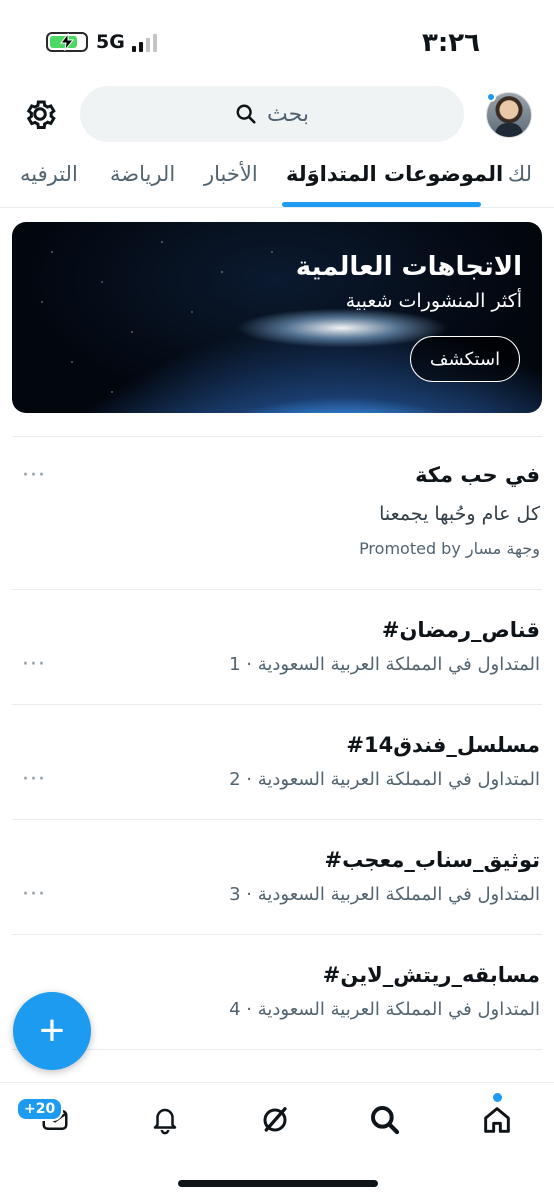 This screenshot has width=554, height=1200. Describe the element at coordinates (408, 267) in the screenshot. I see `banner-title: الاتجاهات العالمية` at that location.